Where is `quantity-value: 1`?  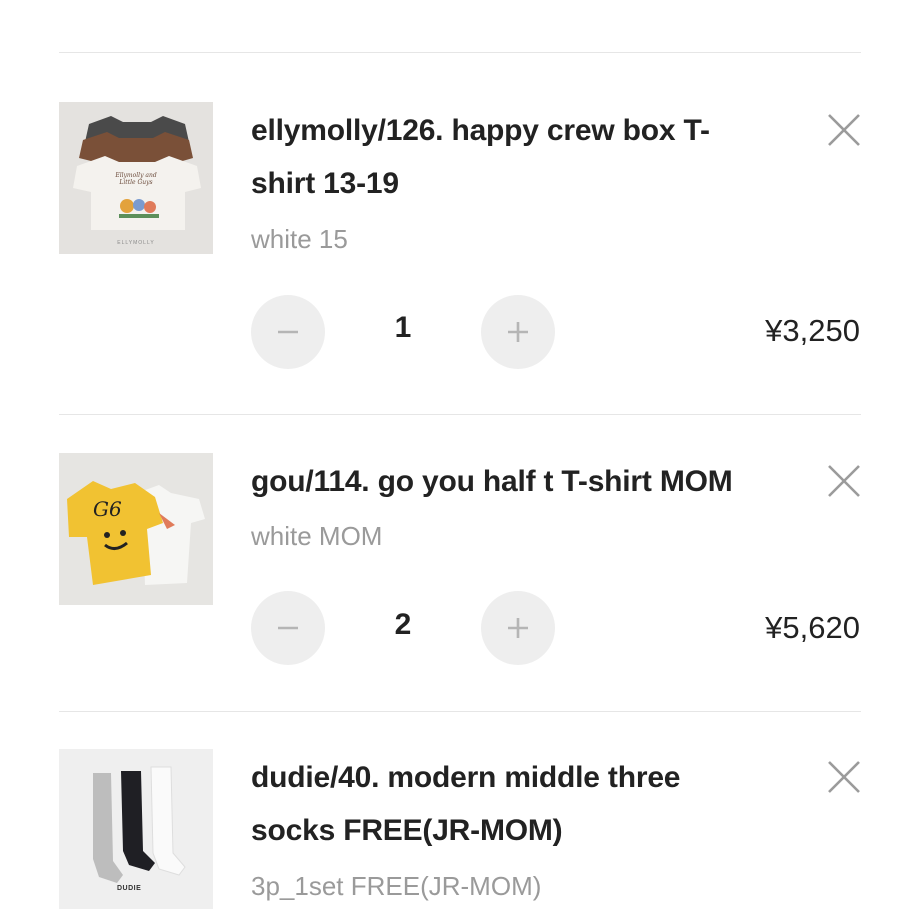
quantity-value: 1 is located at coordinates (403, 327).